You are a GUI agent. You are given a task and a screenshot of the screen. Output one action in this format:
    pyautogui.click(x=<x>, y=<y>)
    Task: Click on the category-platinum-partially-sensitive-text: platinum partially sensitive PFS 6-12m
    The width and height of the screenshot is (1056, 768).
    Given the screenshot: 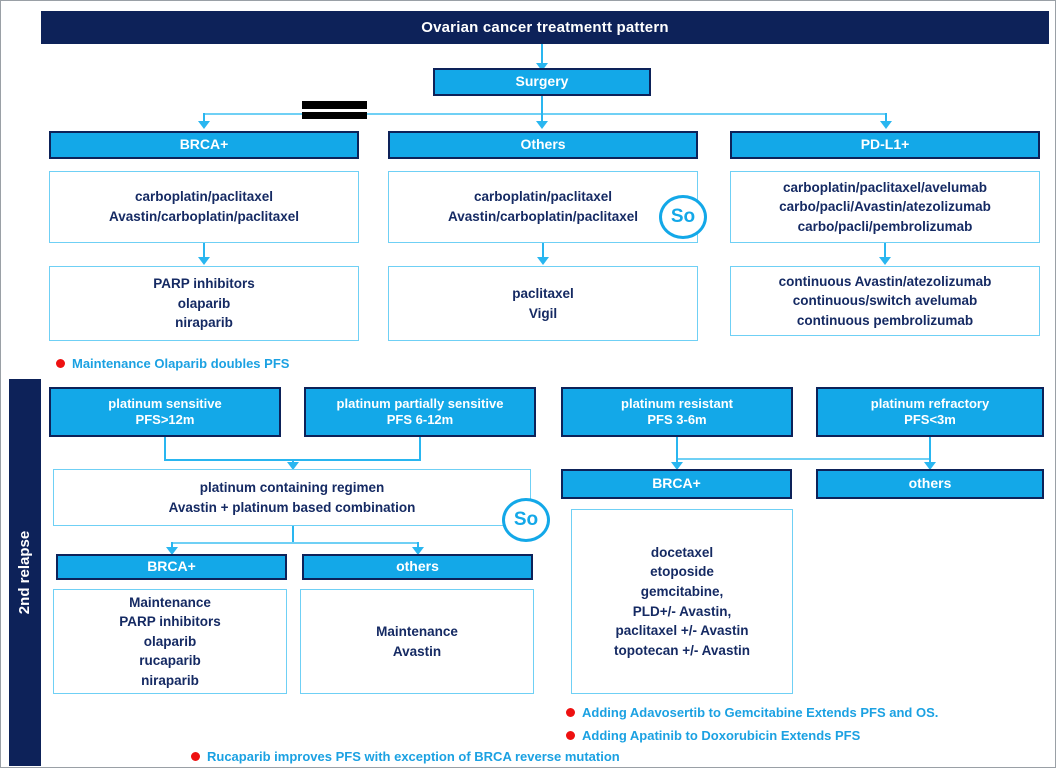 What is the action you would take?
    pyautogui.click(x=420, y=411)
    